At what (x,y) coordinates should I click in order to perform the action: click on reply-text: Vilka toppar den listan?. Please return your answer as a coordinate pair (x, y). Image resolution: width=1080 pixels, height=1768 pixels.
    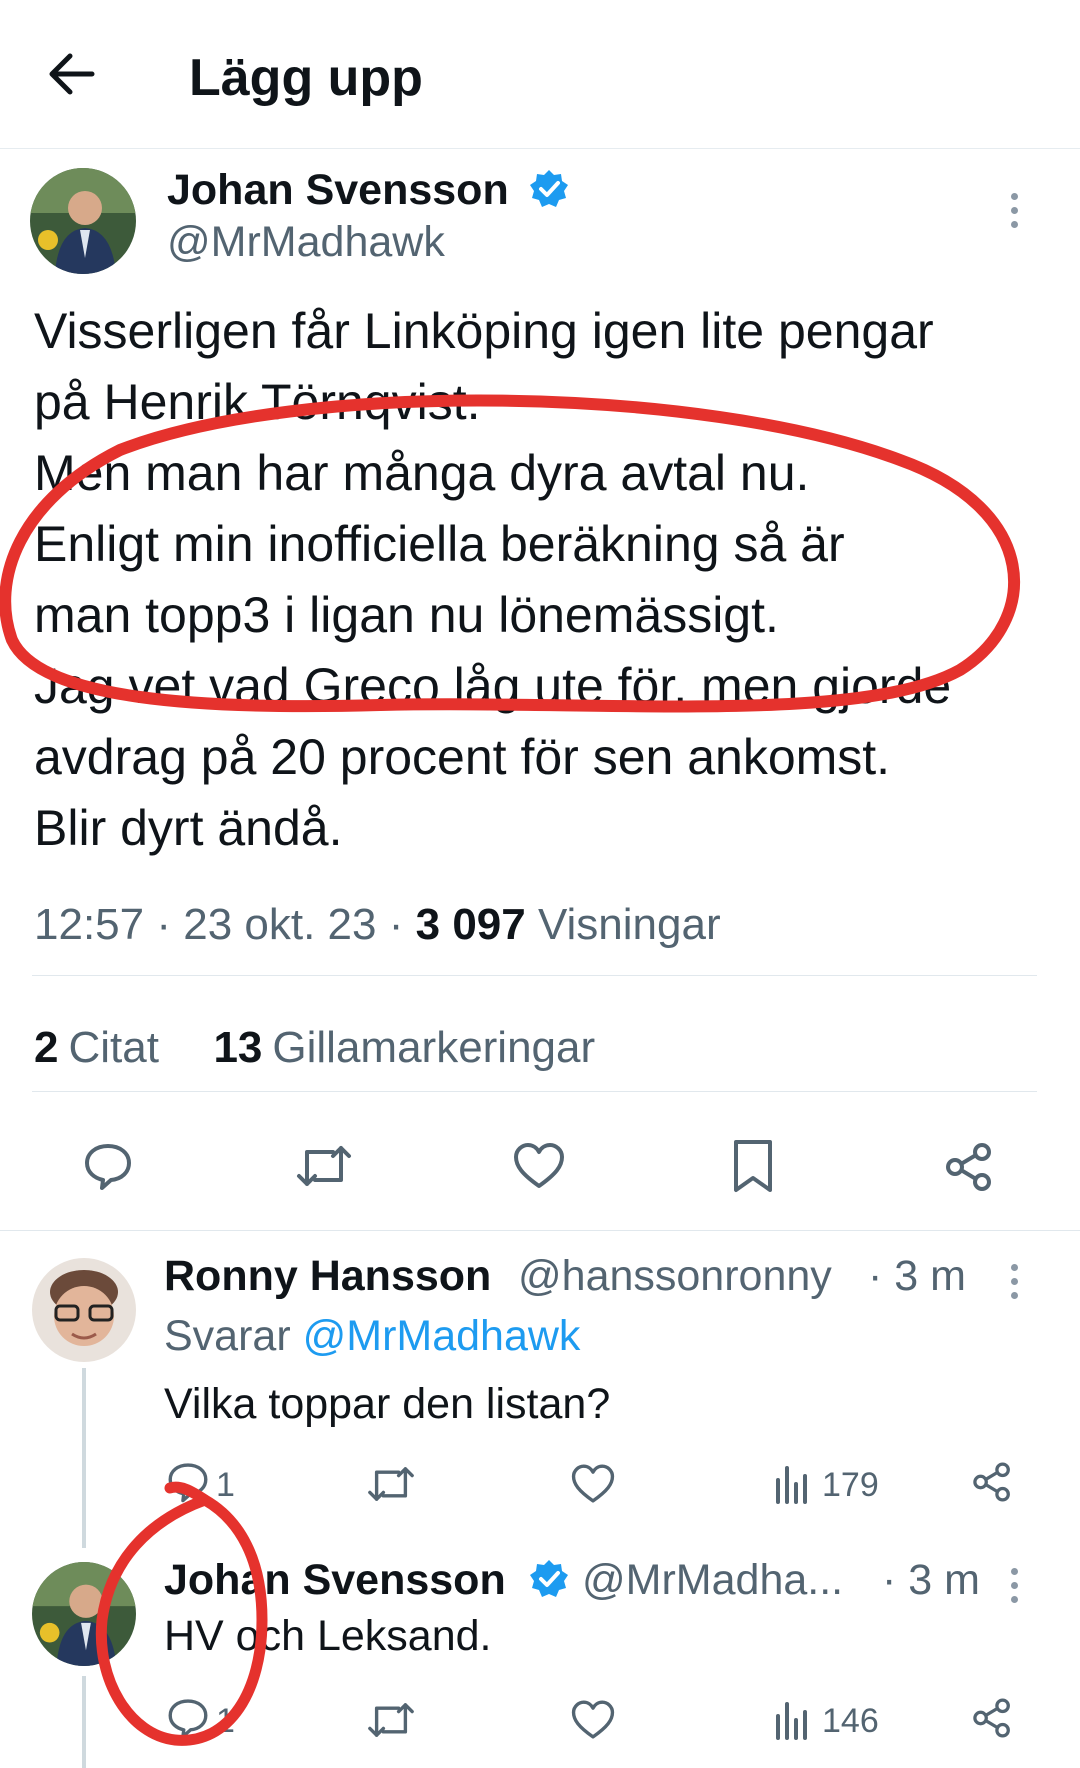
    Looking at the image, I should click on (387, 1404).